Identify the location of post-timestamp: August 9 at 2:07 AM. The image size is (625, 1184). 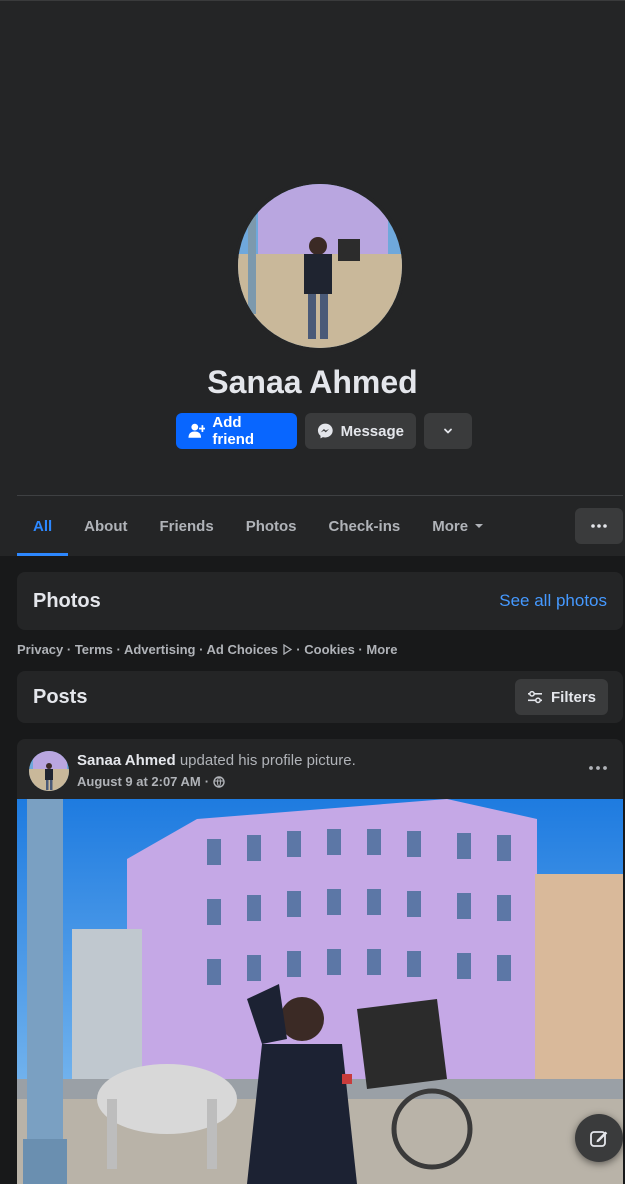
(139, 781).